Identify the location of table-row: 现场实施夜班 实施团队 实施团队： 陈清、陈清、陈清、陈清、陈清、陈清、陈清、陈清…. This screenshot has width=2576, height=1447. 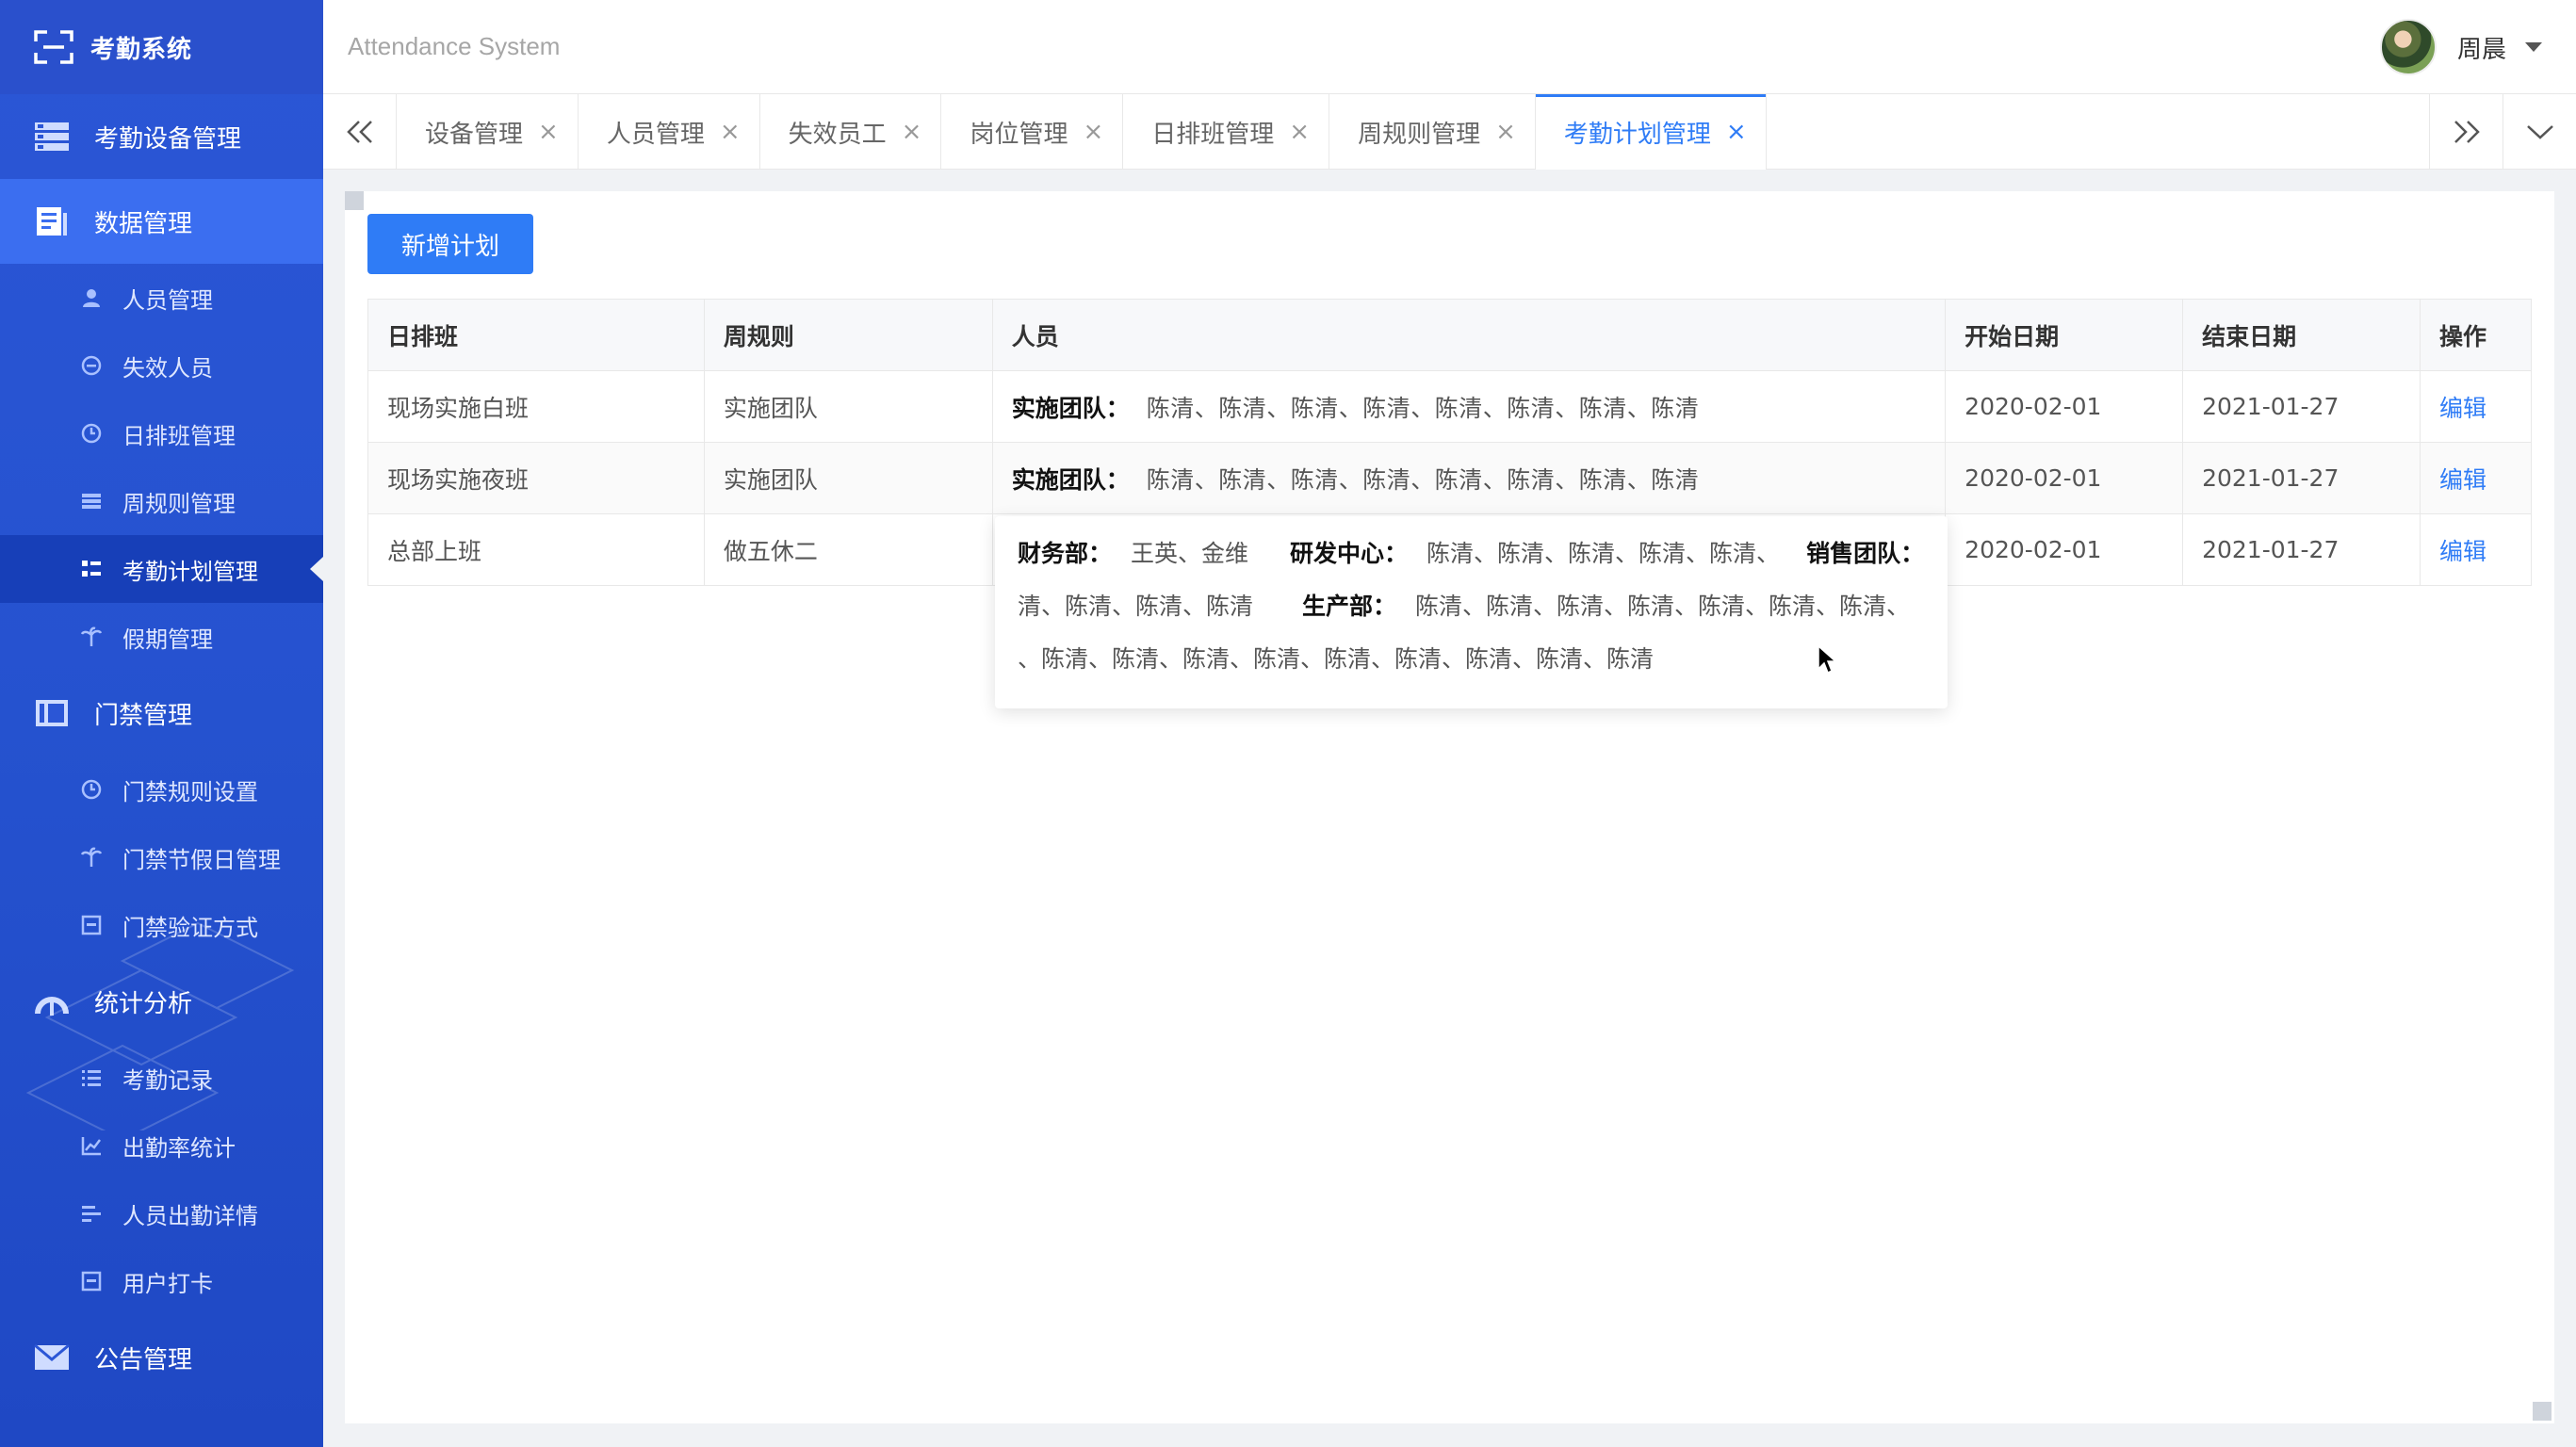
(1450, 478).